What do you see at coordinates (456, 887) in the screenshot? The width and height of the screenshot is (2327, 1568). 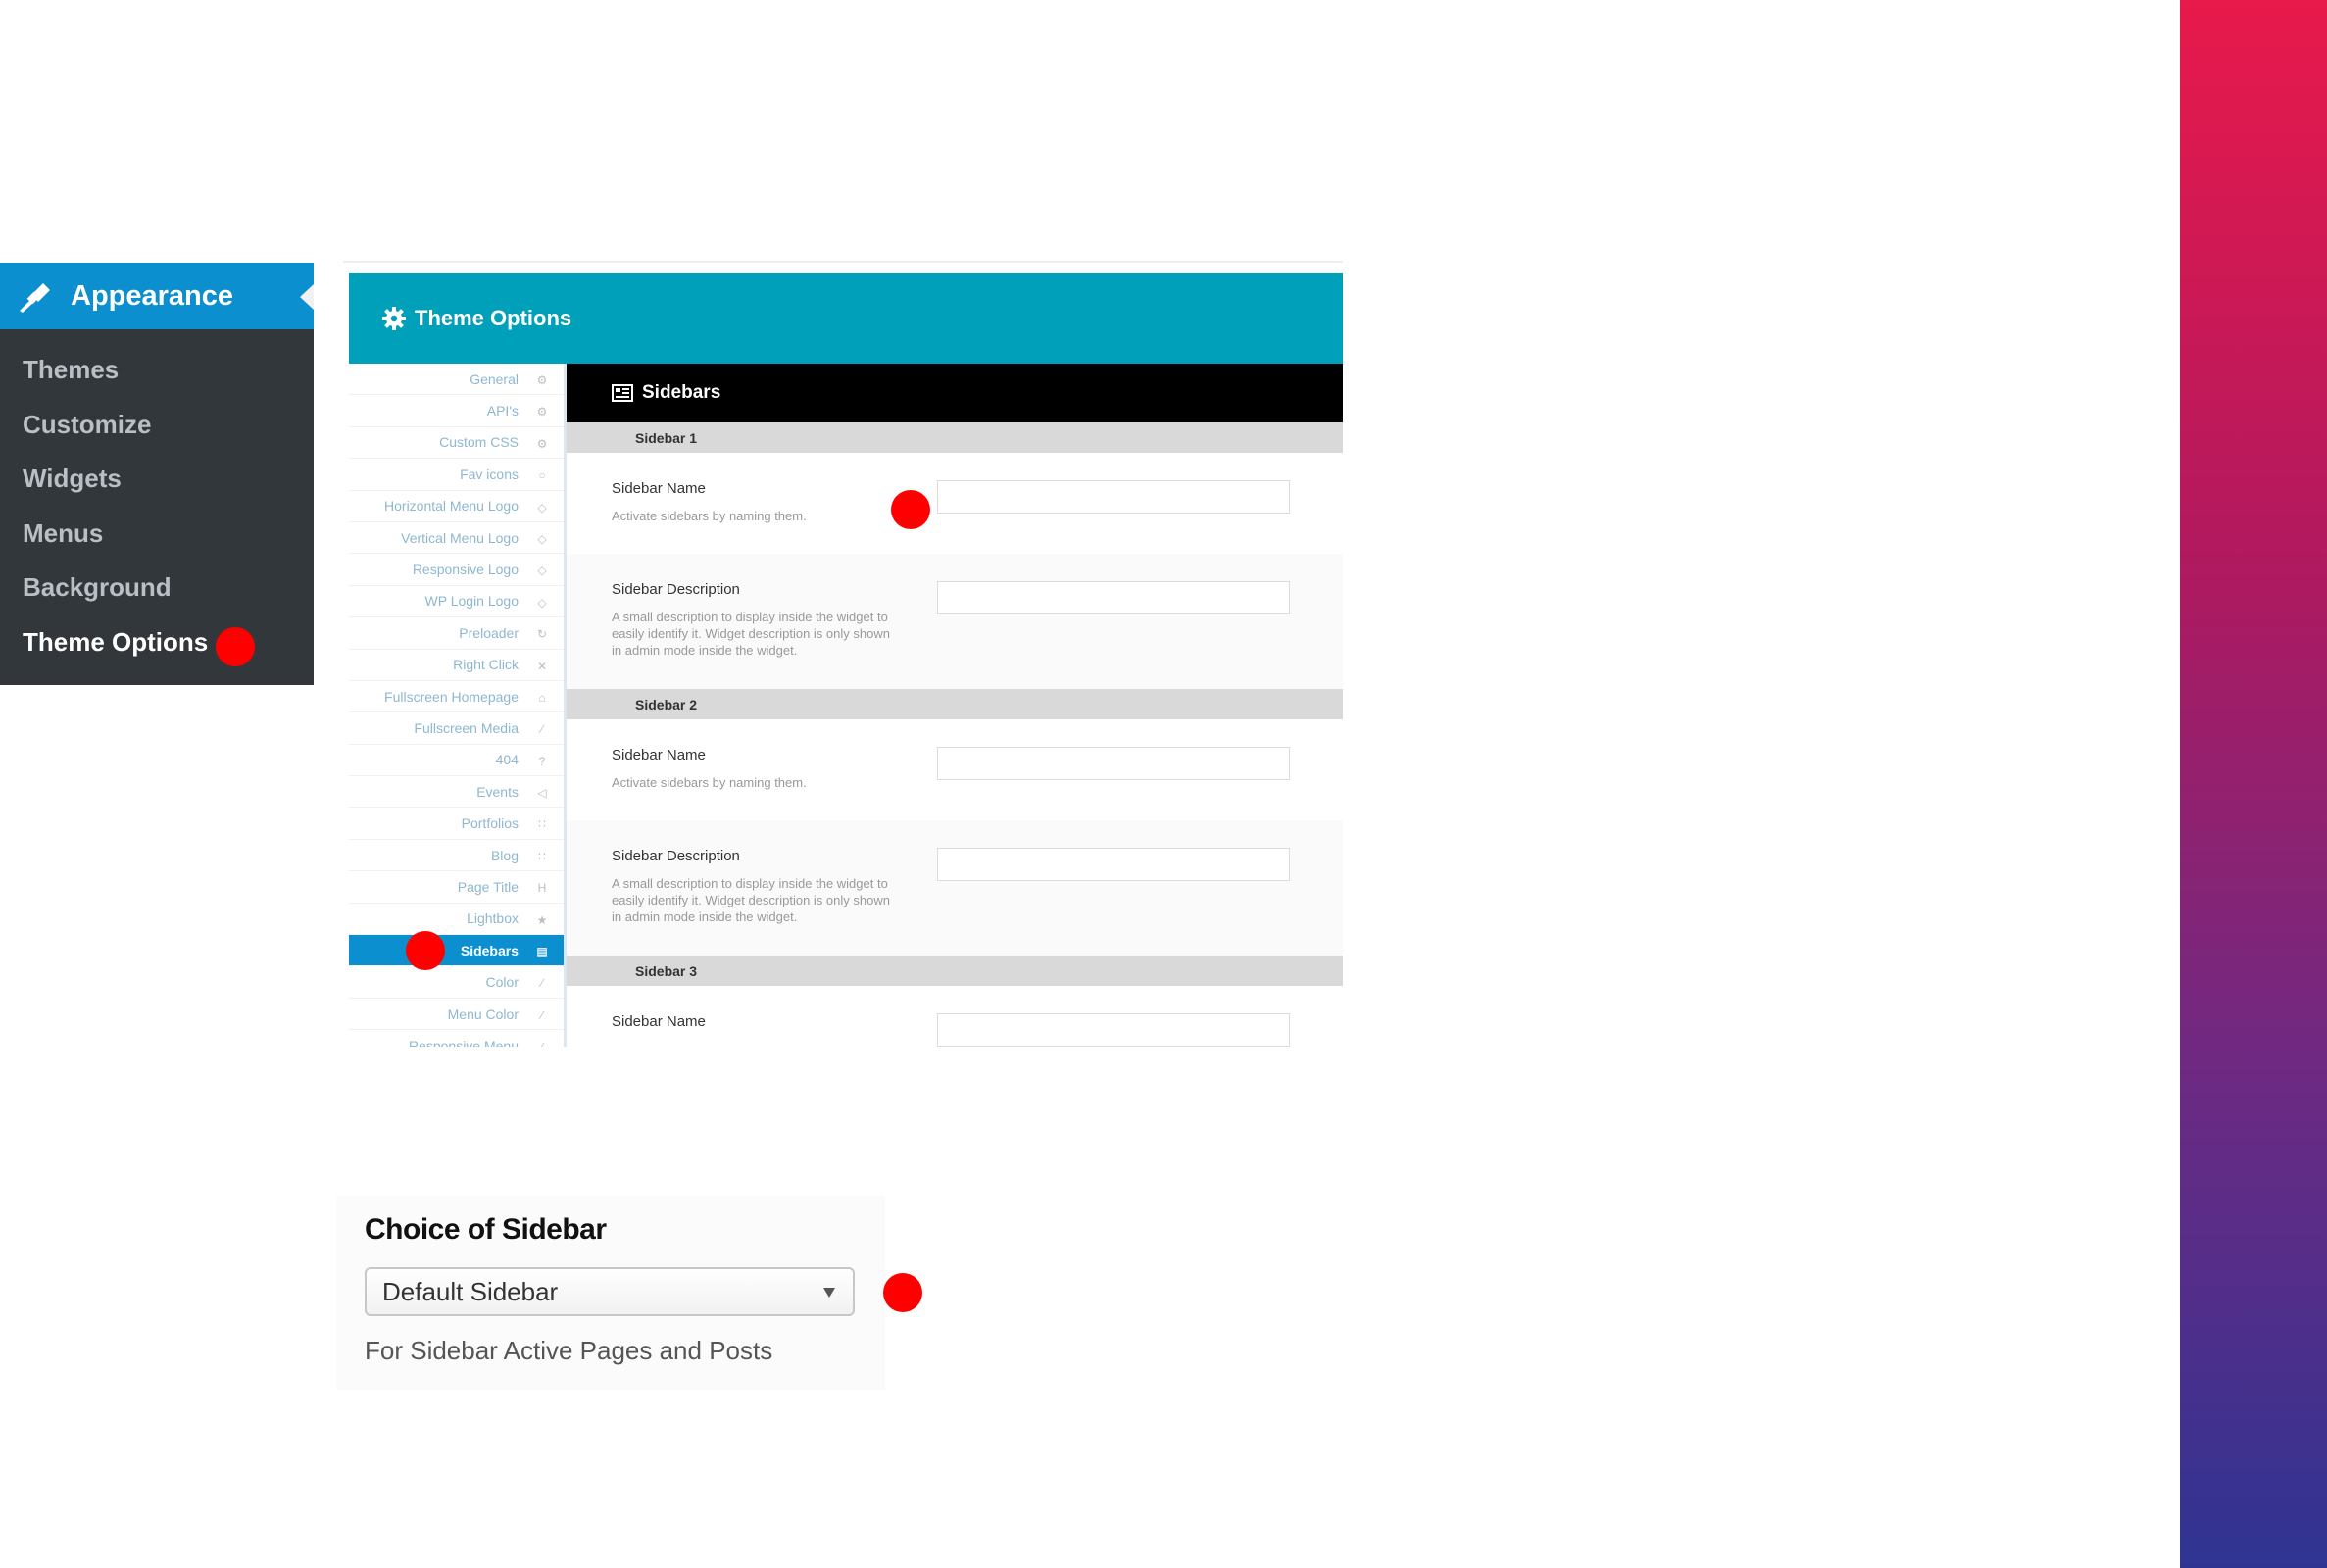 I see `nav-item-page-title: Page Title H` at bounding box center [456, 887].